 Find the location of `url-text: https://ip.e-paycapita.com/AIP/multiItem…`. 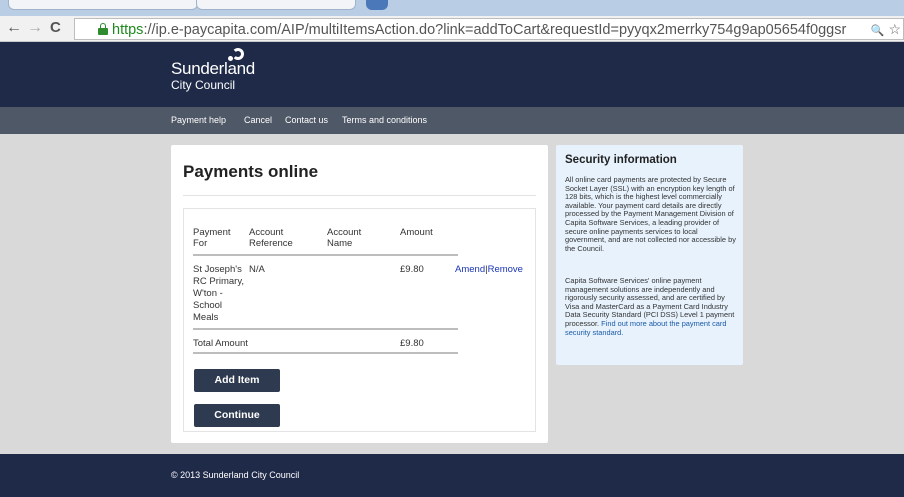

url-text: https://ip.e-paycapita.com/AIP/multiItem… is located at coordinates (492, 30).